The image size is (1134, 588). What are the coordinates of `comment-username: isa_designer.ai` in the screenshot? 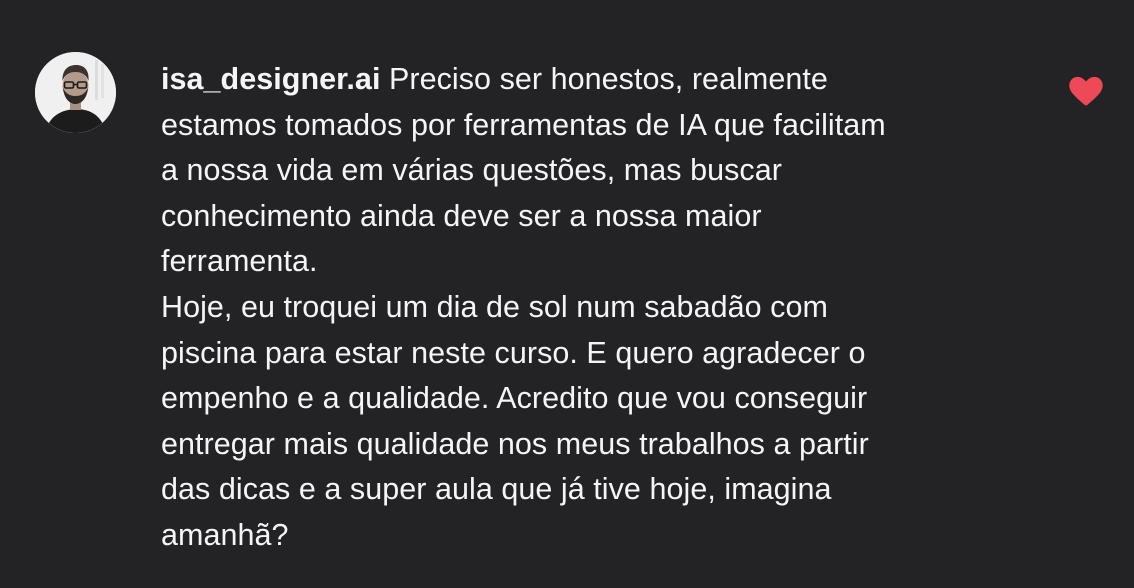 It's located at (270, 79).